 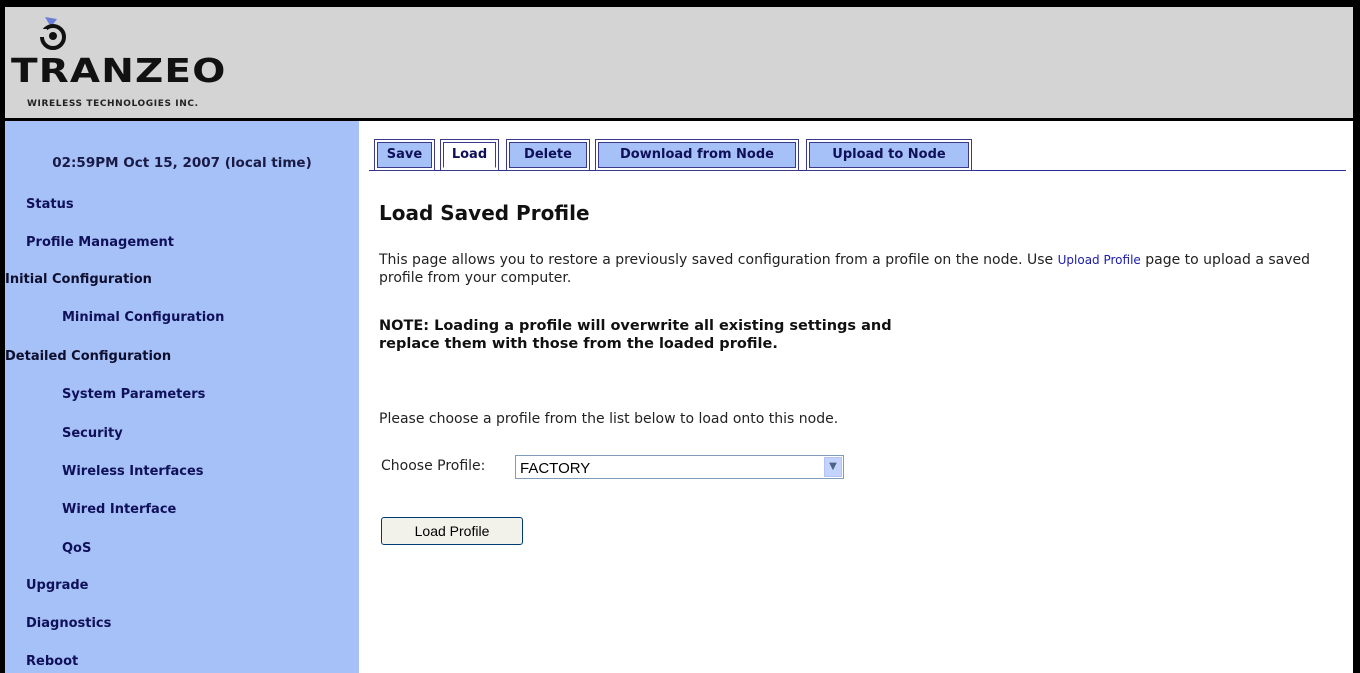 What do you see at coordinates (100, 242) in the screenshot?
I see `sidebar-item-profile-management: Profile Management` at bounding box center [100, 242].